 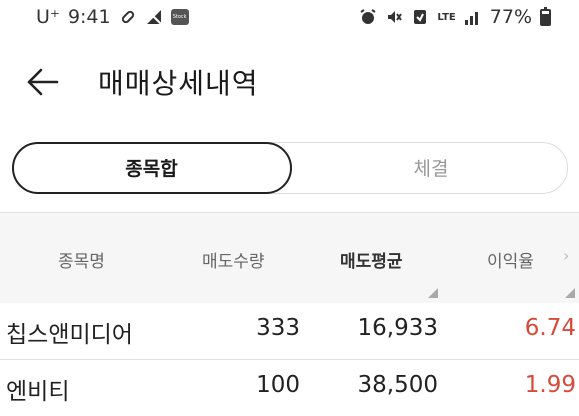 I want to click on sell-avg: 38,500, so click(x=397, y=385).